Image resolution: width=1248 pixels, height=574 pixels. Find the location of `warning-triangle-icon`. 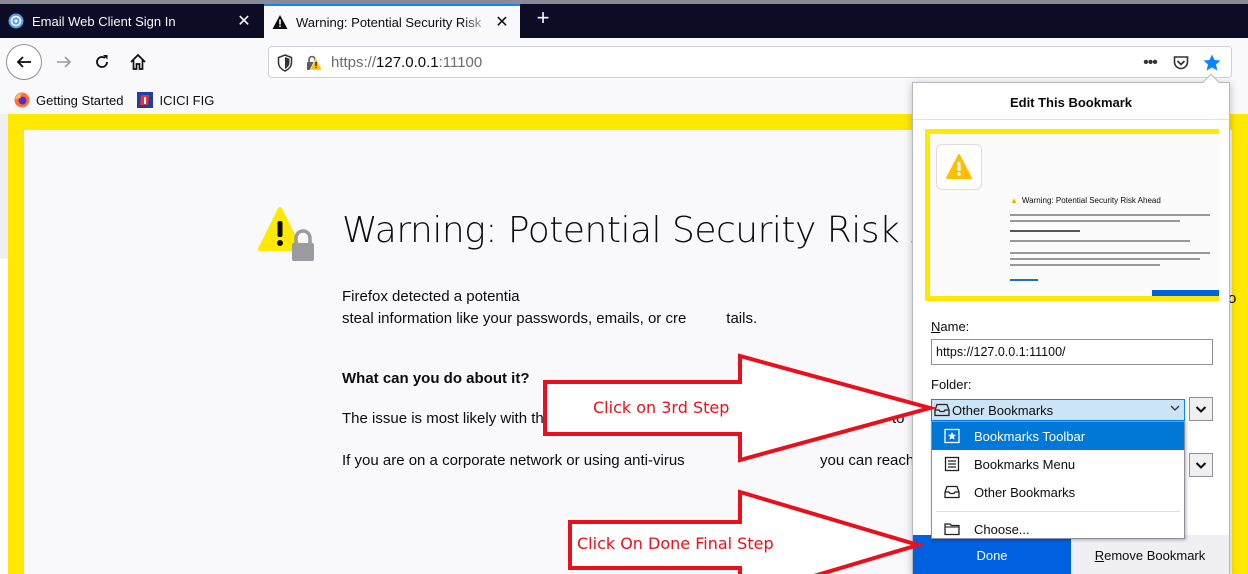

warning-triangle-icon is located at coordinates (288, 236).